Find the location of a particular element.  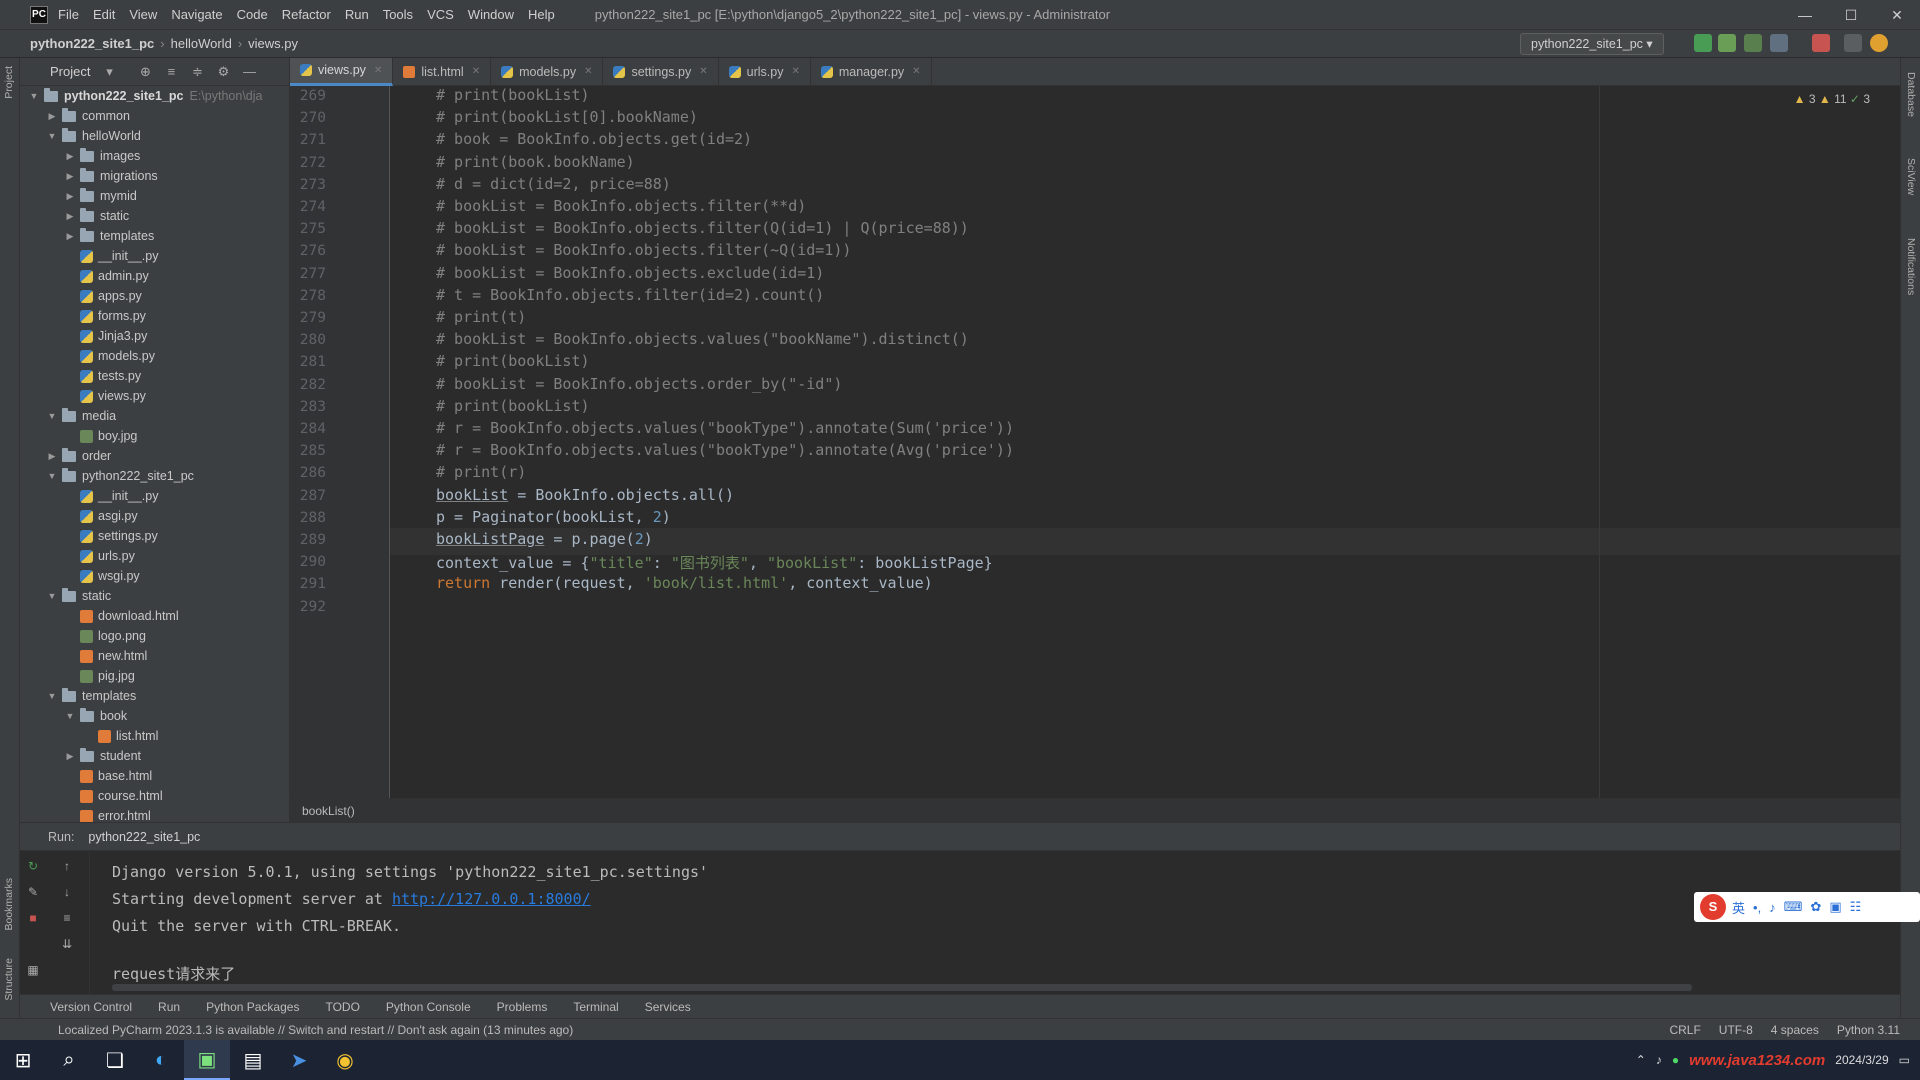

profile-icon is located at coordinates (1779, 43).